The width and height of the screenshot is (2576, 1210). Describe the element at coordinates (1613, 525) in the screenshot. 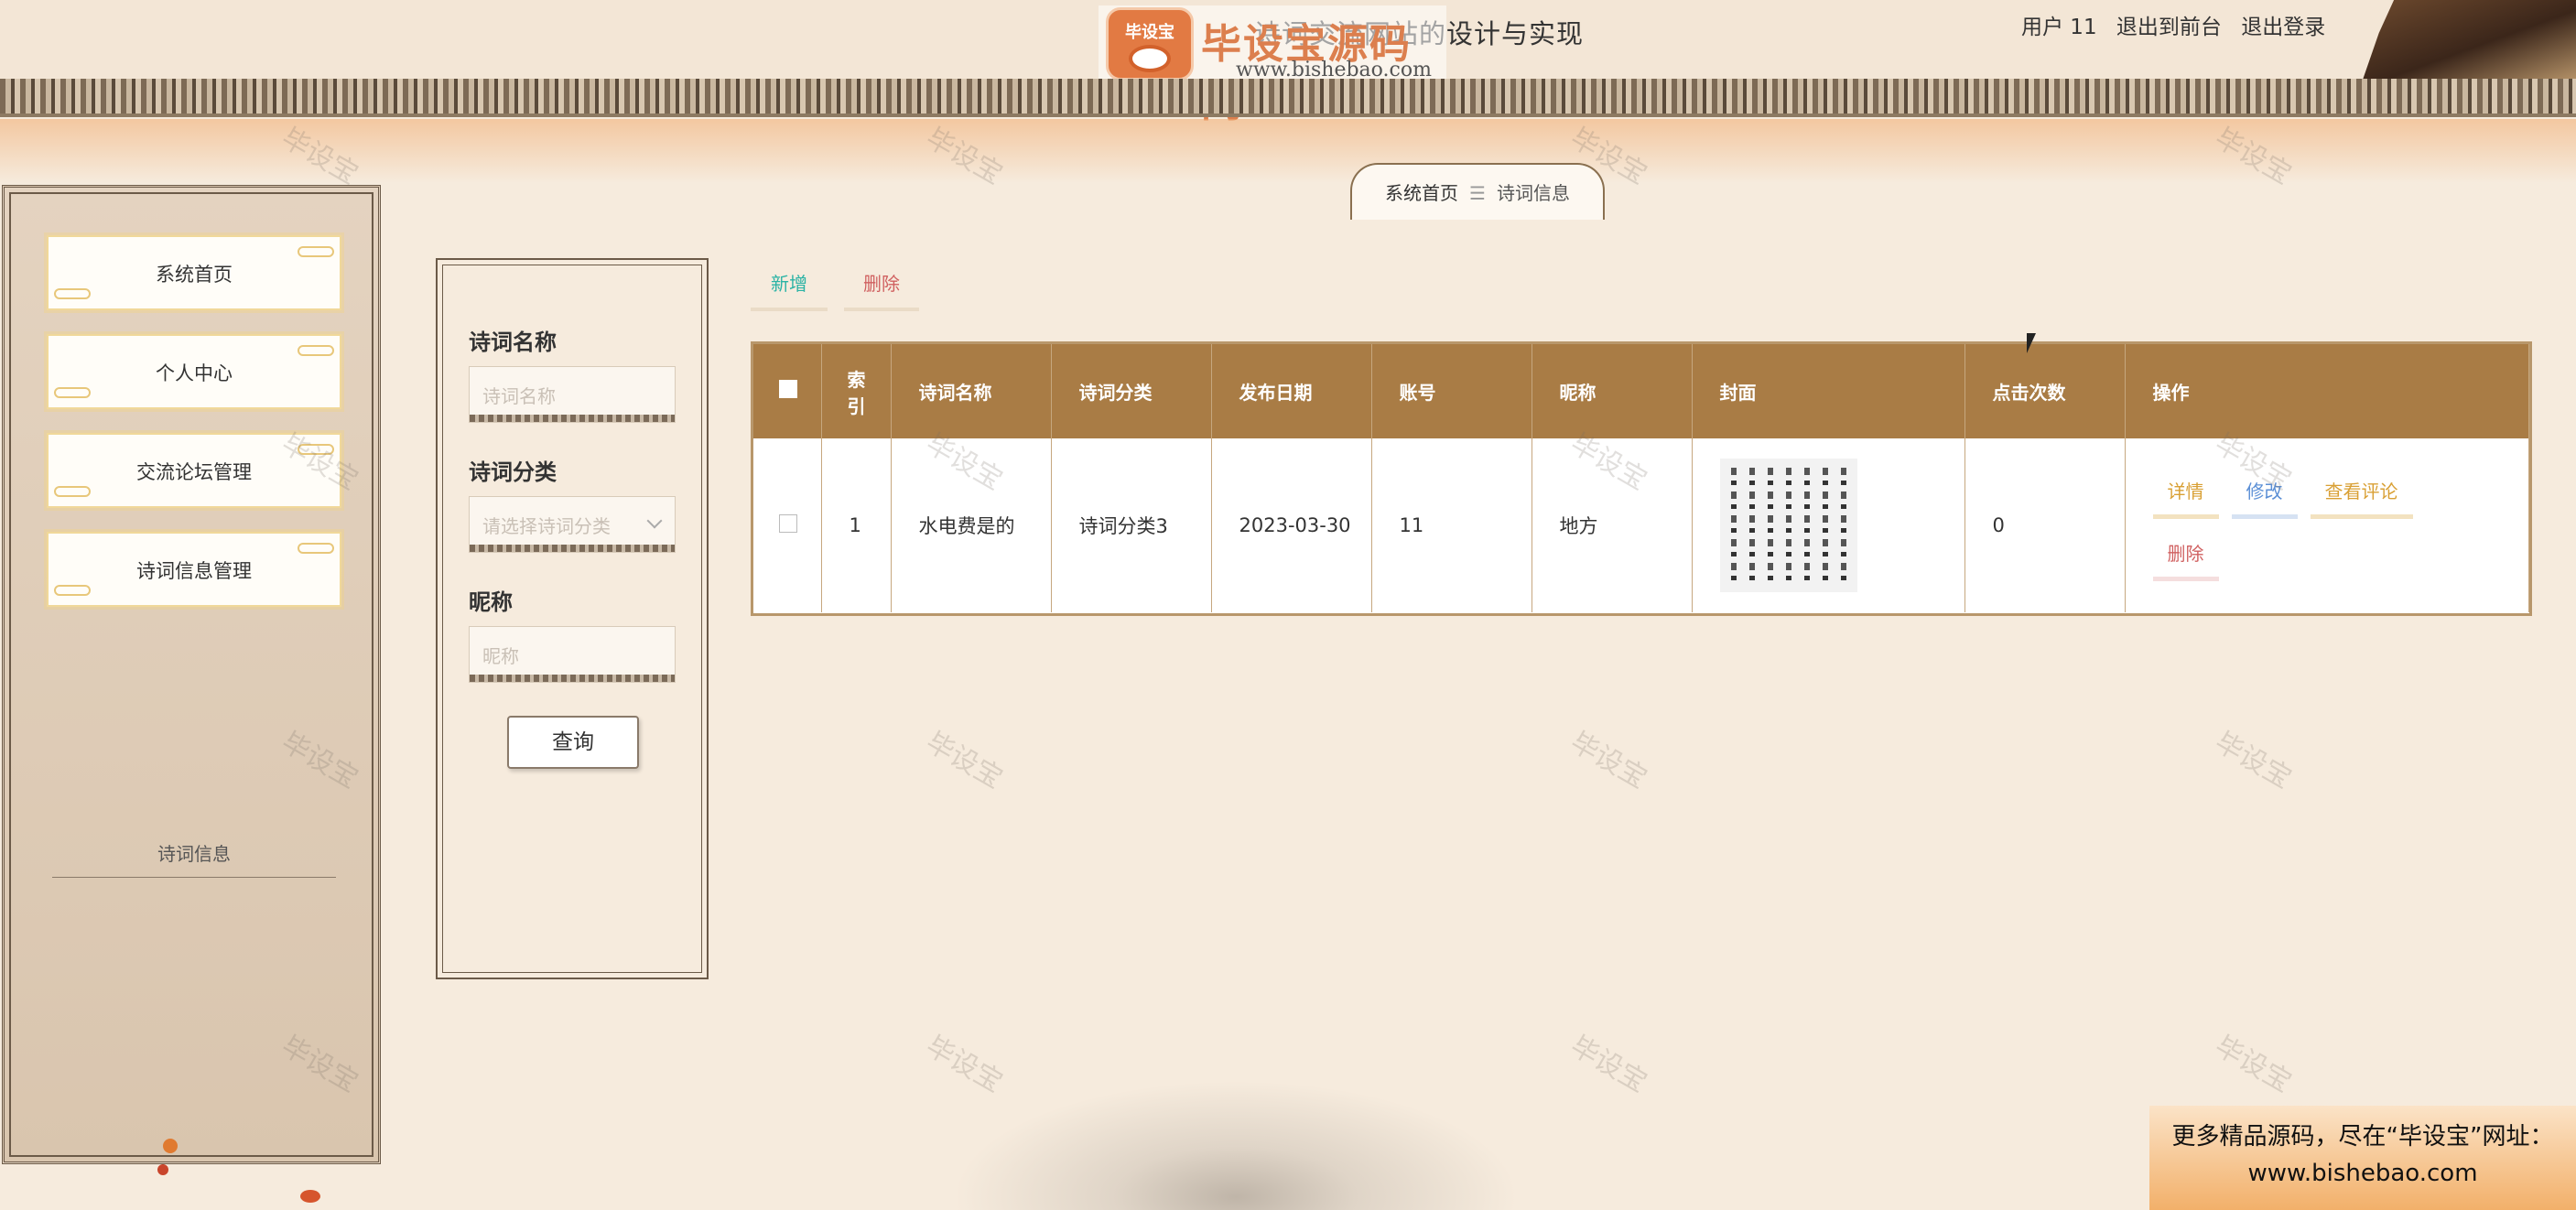

I see `cell-nickname: 地方` at that location.